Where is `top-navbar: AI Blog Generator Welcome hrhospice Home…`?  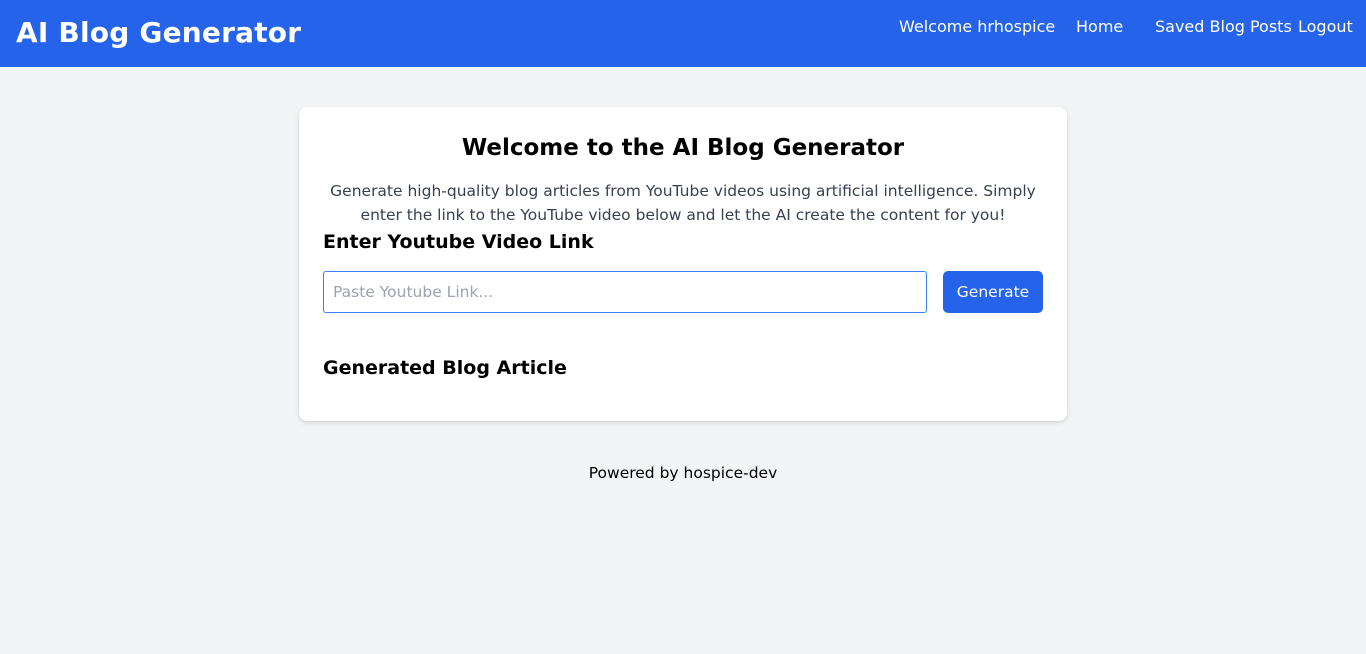 top-navbar: AI Blog Generator Welcome hrhospice Home… is located at coordinates (683, 33).